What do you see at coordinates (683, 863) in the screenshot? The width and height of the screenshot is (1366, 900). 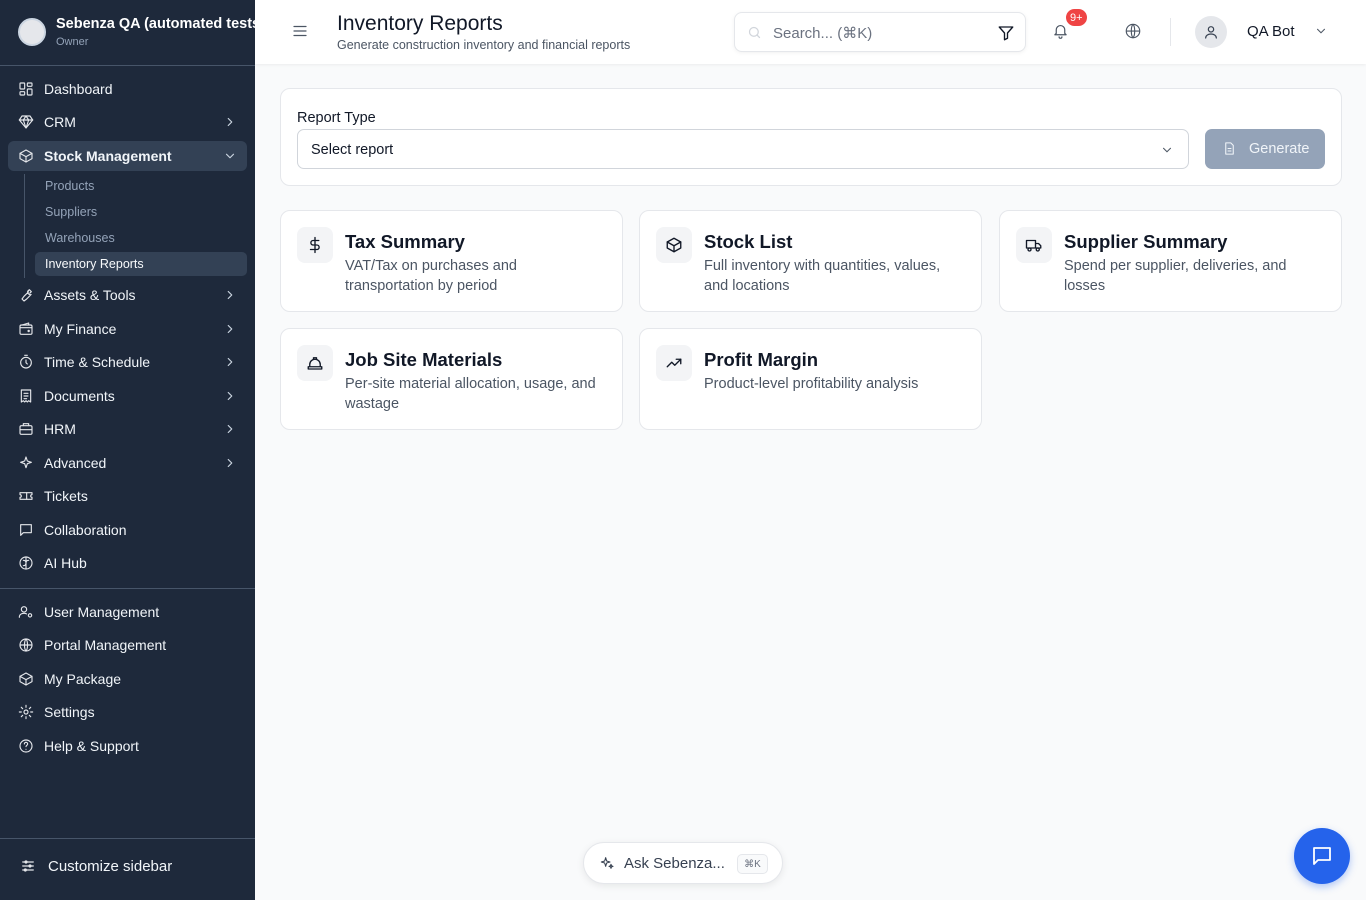 I see `ask-assistant-button: Ask Sebenza... ⌘K` at bounding box center [683, 863].